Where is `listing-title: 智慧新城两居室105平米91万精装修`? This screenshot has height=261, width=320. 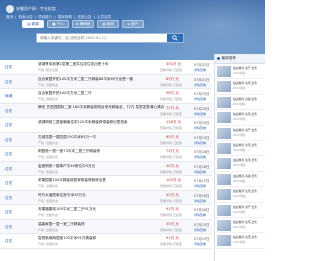
listing-title: 智慧新城两居室105平米91万精装修 is located at coordinates (67, 238).